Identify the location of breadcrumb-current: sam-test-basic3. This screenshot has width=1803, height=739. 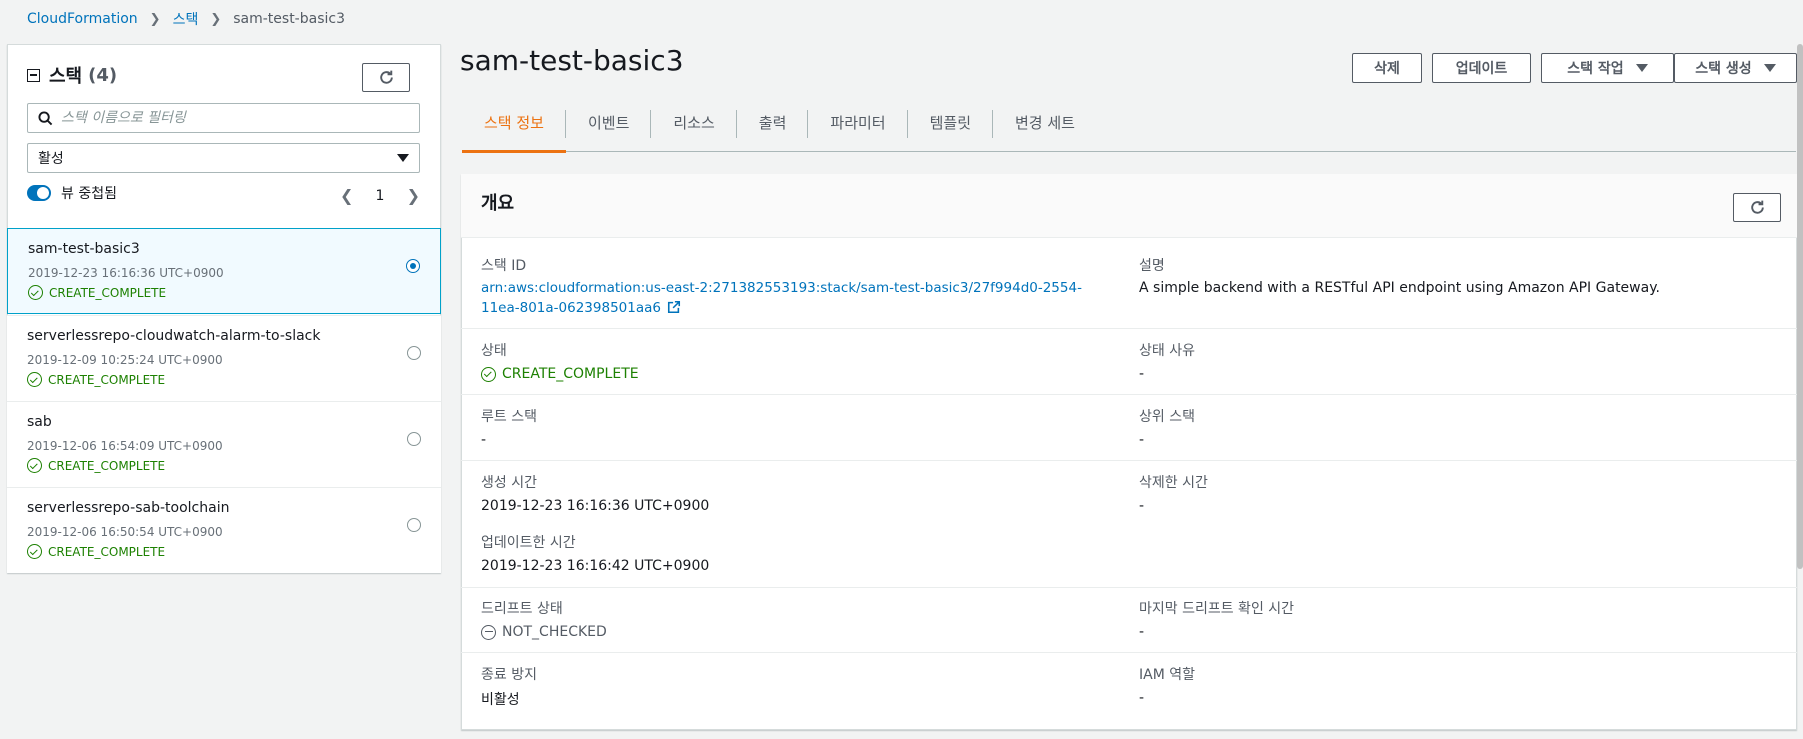
(289, 19).